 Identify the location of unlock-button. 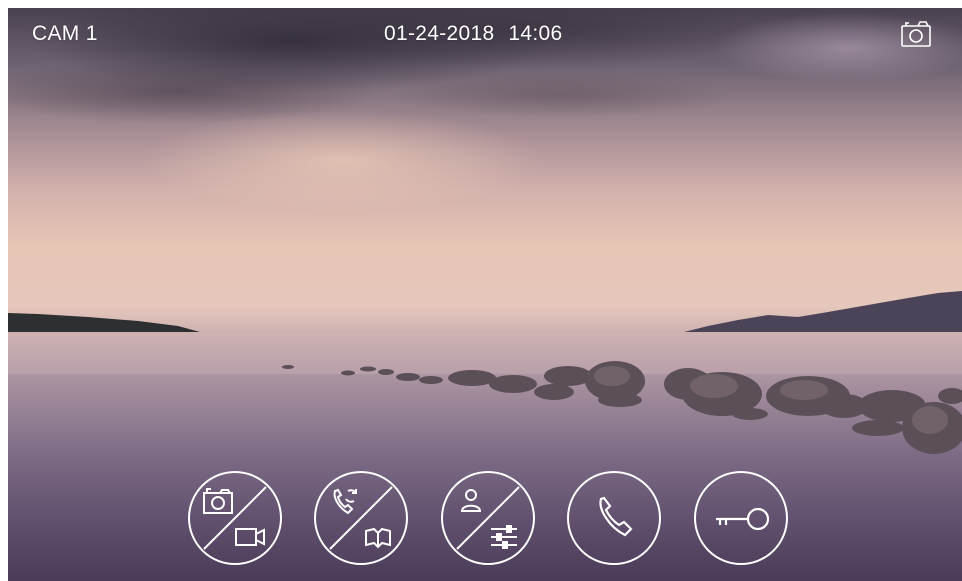
(741, 518).